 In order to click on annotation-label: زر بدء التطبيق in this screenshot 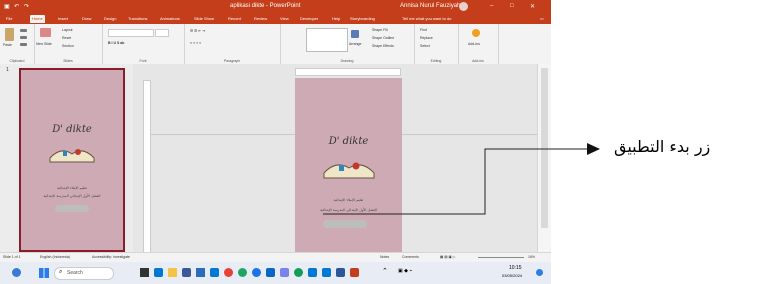, I will do `click(662, 146)`.